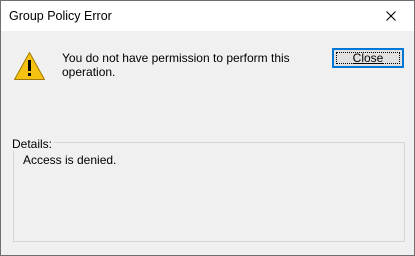 Image resolution: width=415 pixels, height=256 pixels. I want to click on close-icon, so click(391, 16).